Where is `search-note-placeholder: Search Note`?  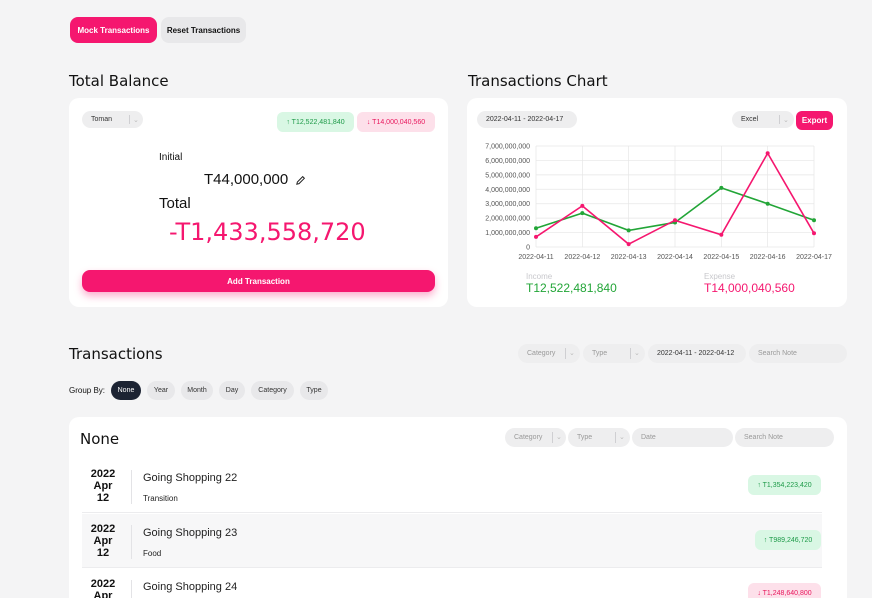
search-note-placeholder: Search Note is located at coordinates (777, 353).